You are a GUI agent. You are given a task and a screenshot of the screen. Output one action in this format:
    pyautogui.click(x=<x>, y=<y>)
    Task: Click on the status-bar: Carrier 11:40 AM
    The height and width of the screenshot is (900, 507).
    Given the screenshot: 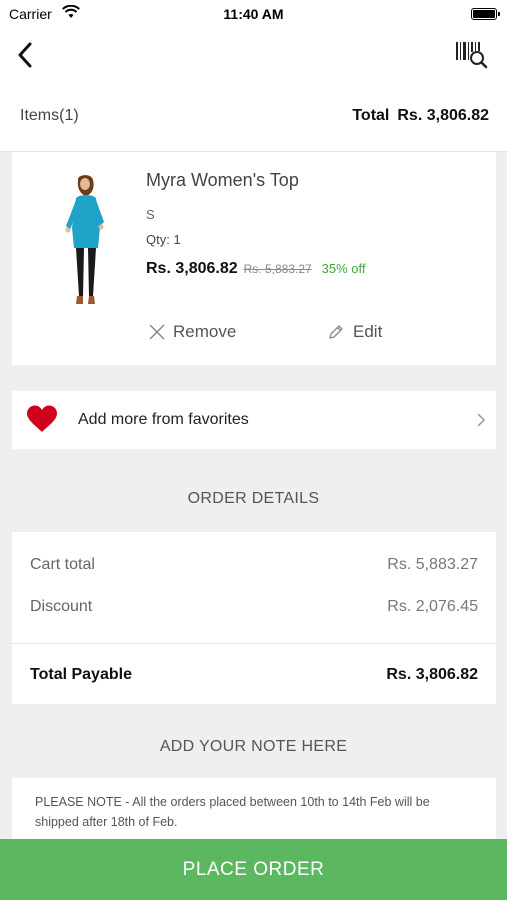 What is the action you would take?
    pyautogui.click(x=253, y=15)
    